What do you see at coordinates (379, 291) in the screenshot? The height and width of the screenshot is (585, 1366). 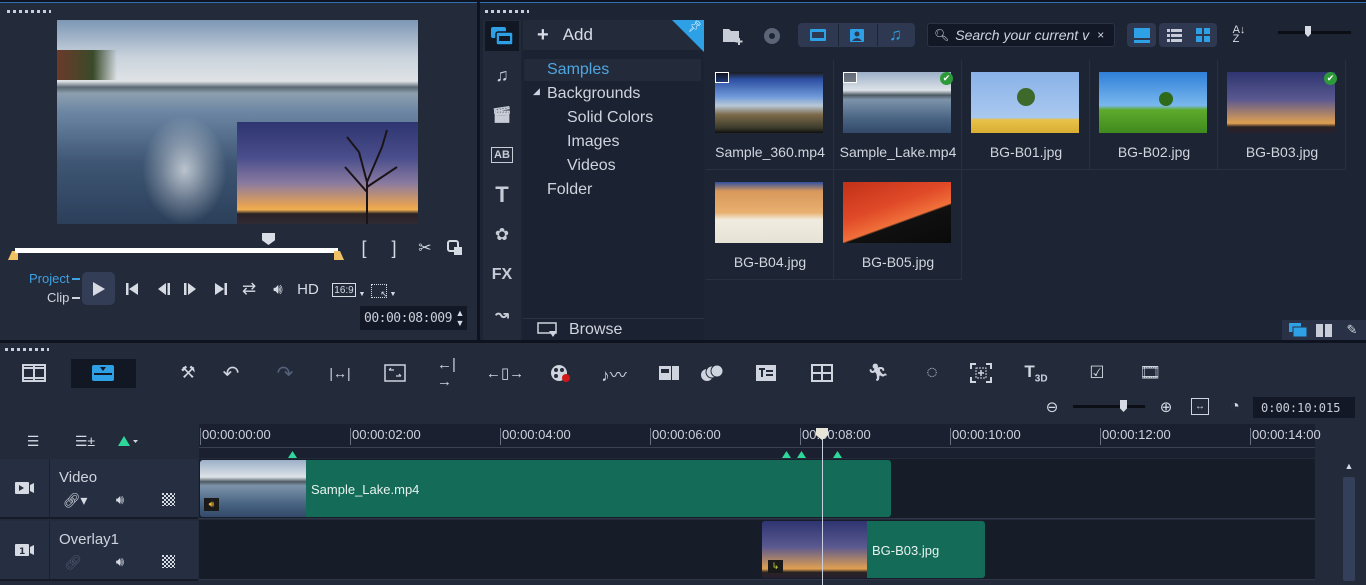 I see `selection-mode-button: ↖` at bounding box center [379, 291].